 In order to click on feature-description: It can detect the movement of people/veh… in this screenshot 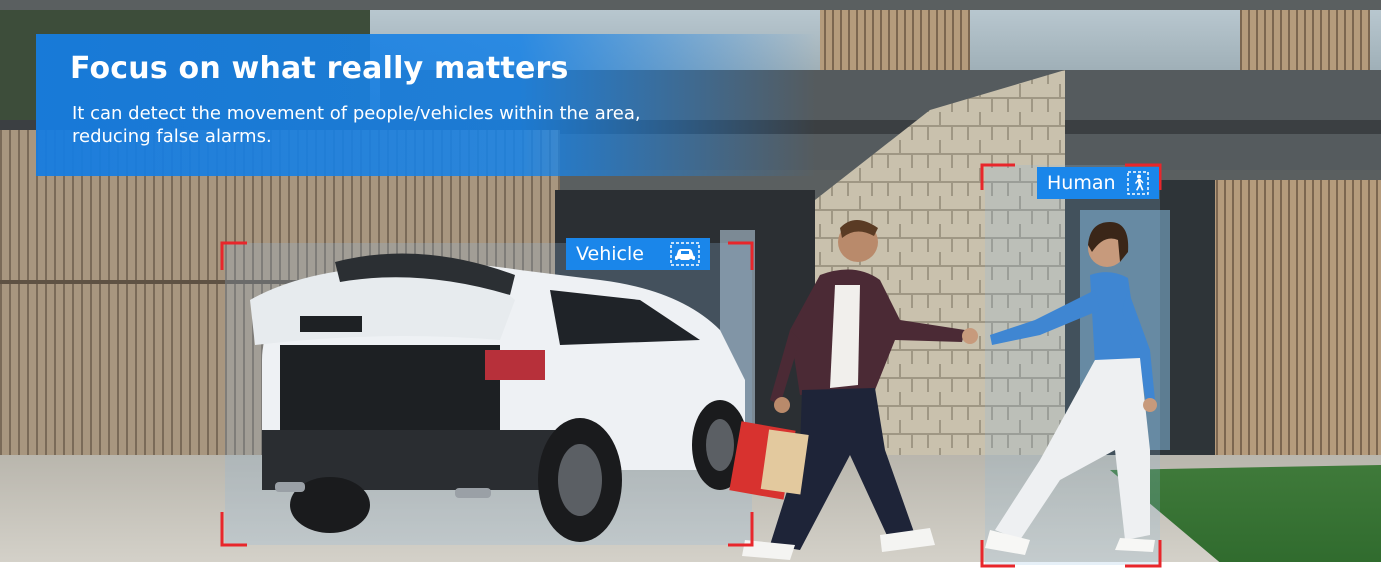, I will do `click(356, 125)`.